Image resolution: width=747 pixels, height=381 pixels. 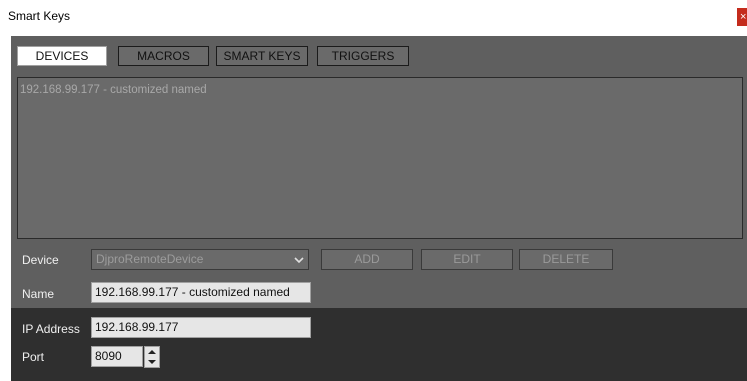 I want to click on port-label: Port, so click(x=33, y=357).